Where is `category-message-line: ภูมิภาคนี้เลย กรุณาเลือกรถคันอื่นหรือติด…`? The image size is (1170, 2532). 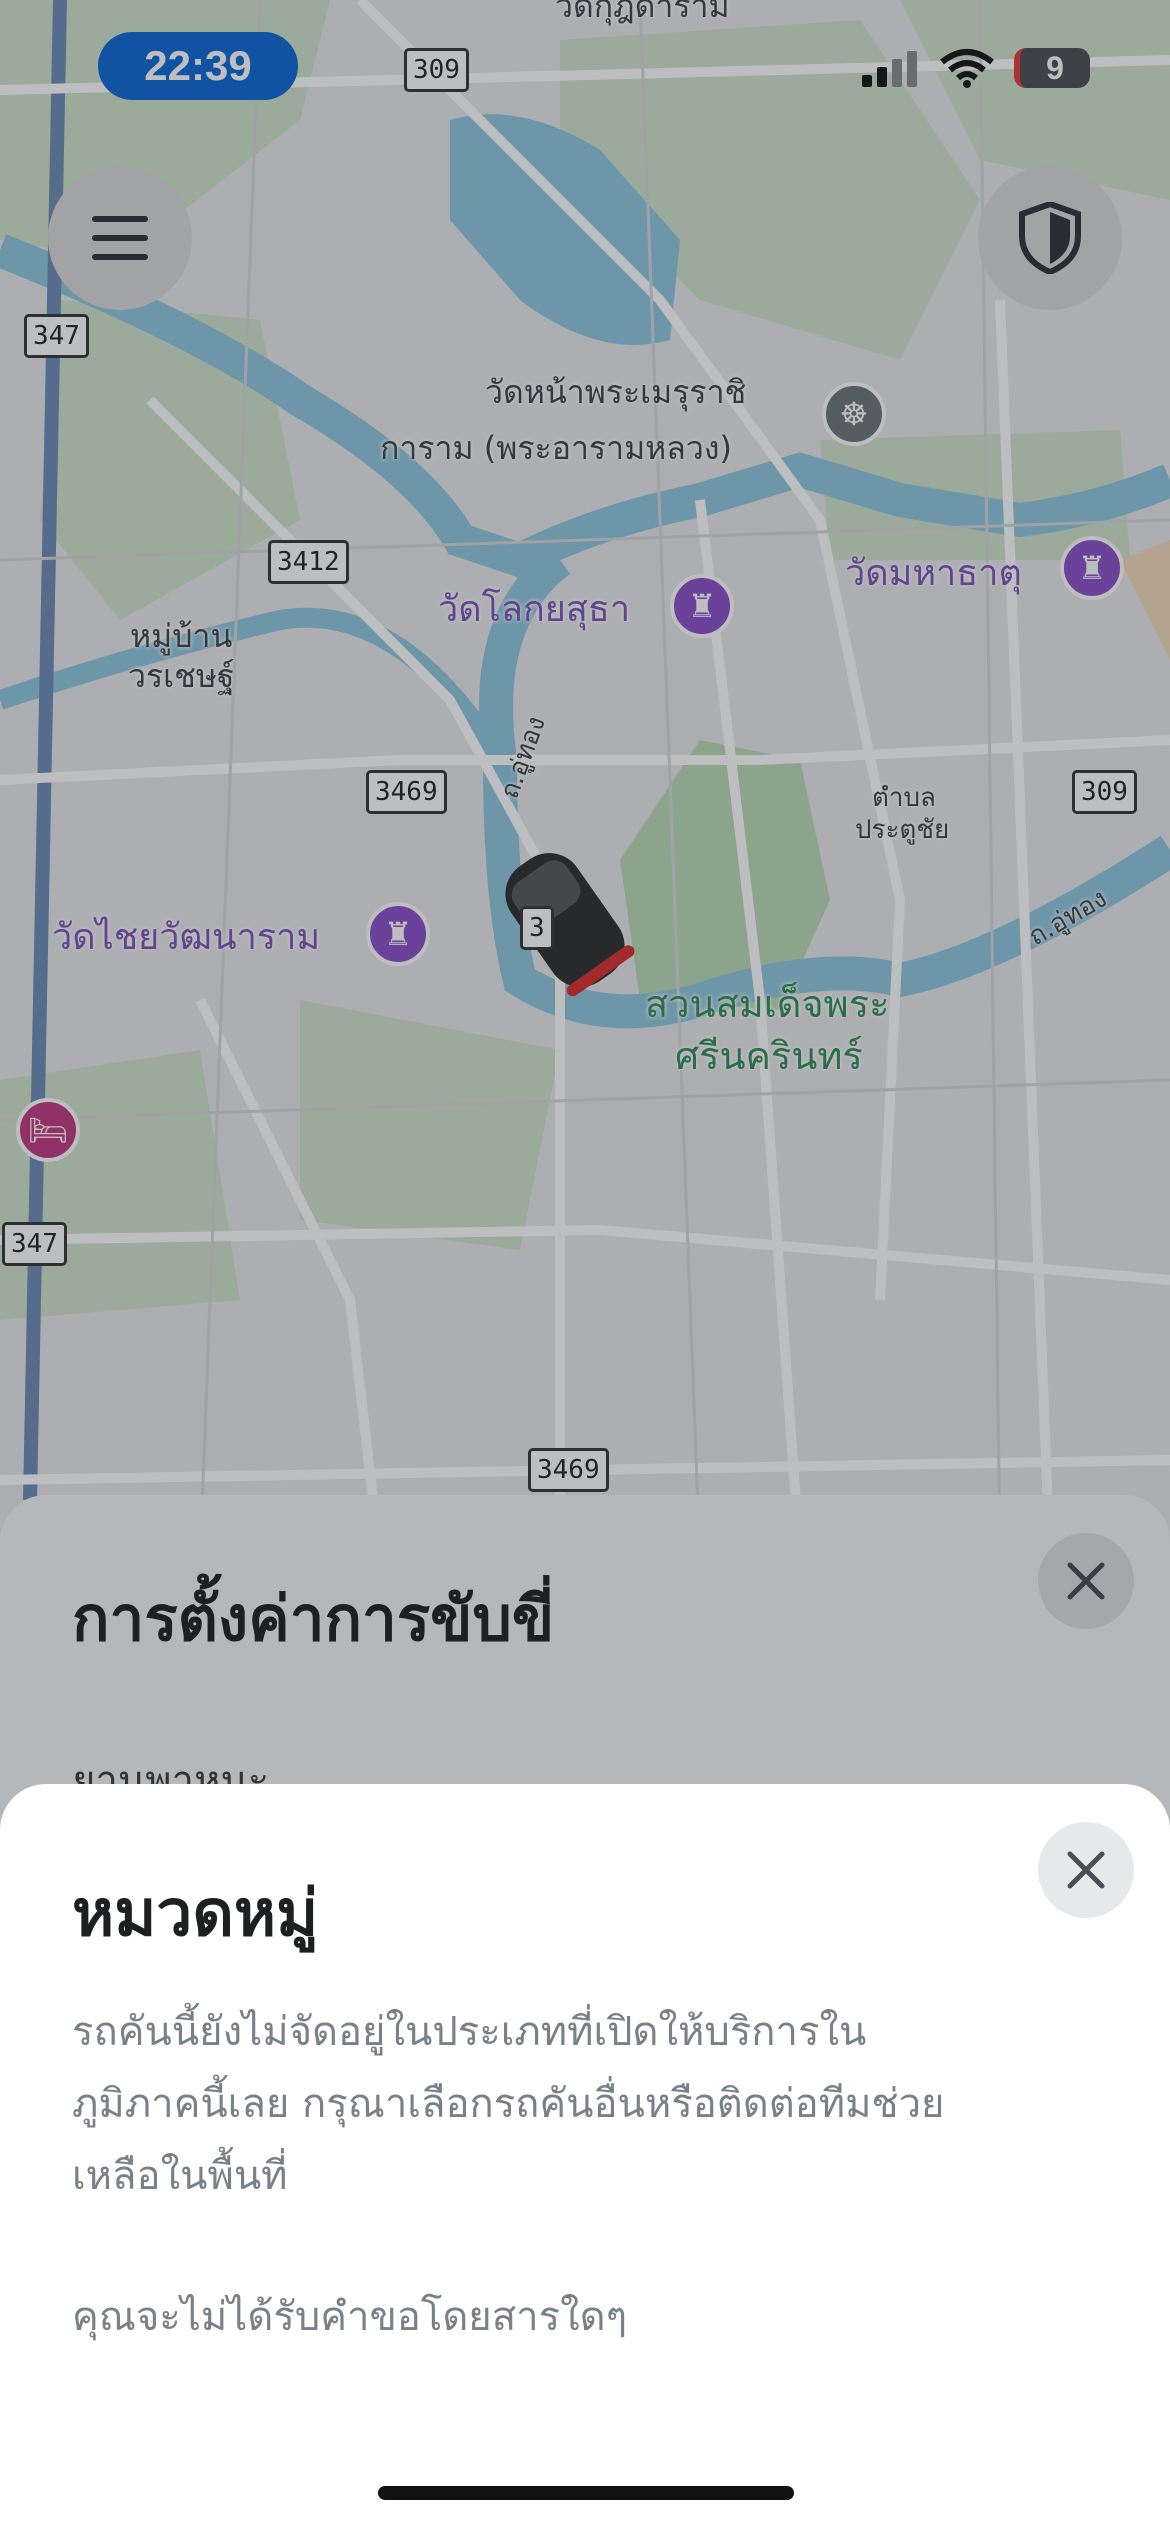 category-message-line: ภูมิภาคนี้เลย กรุณาเลือกรถคันอื่นหรือติด… is located at coordinates (508, 2104).